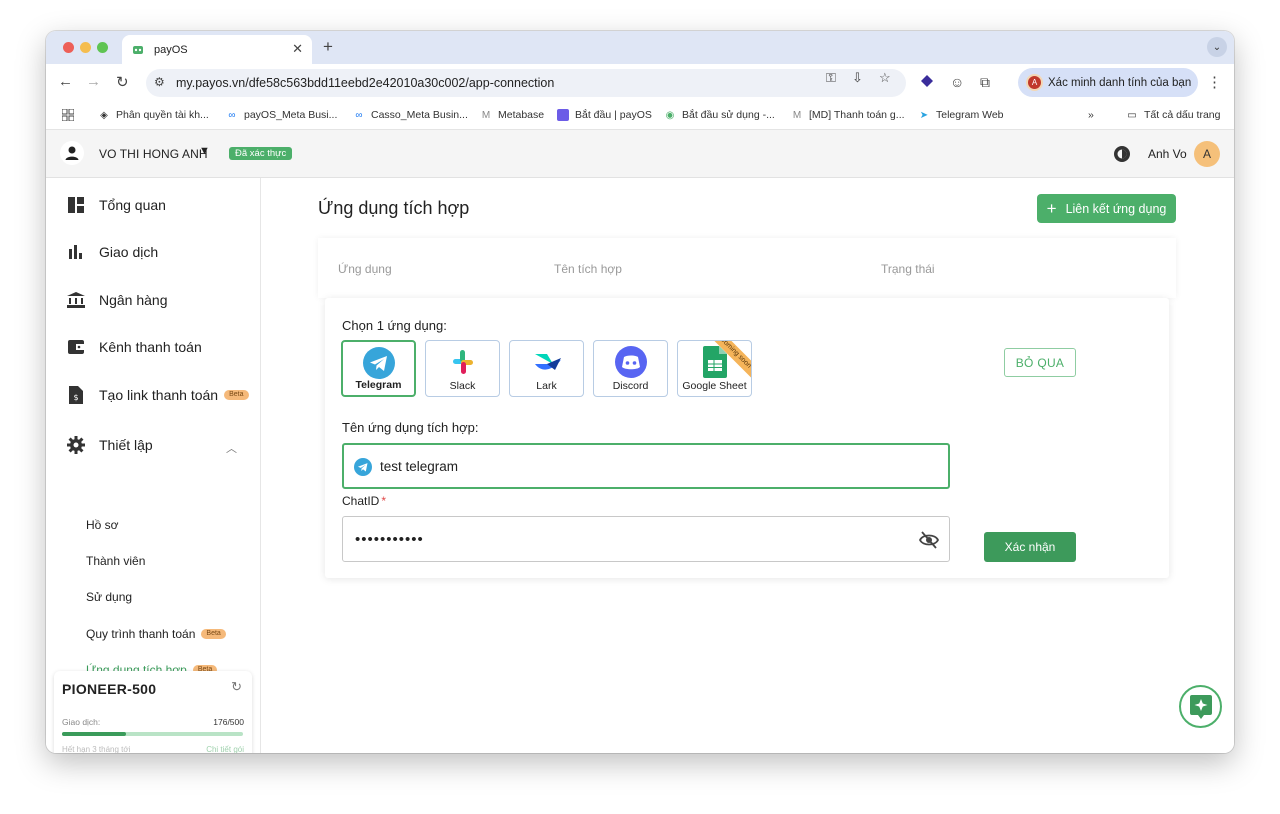 The image size is (1280, 814). Describe the element at coordinates (885, 78) in the screenshot. I see `bookmark-star-icon: ☆` at that location.